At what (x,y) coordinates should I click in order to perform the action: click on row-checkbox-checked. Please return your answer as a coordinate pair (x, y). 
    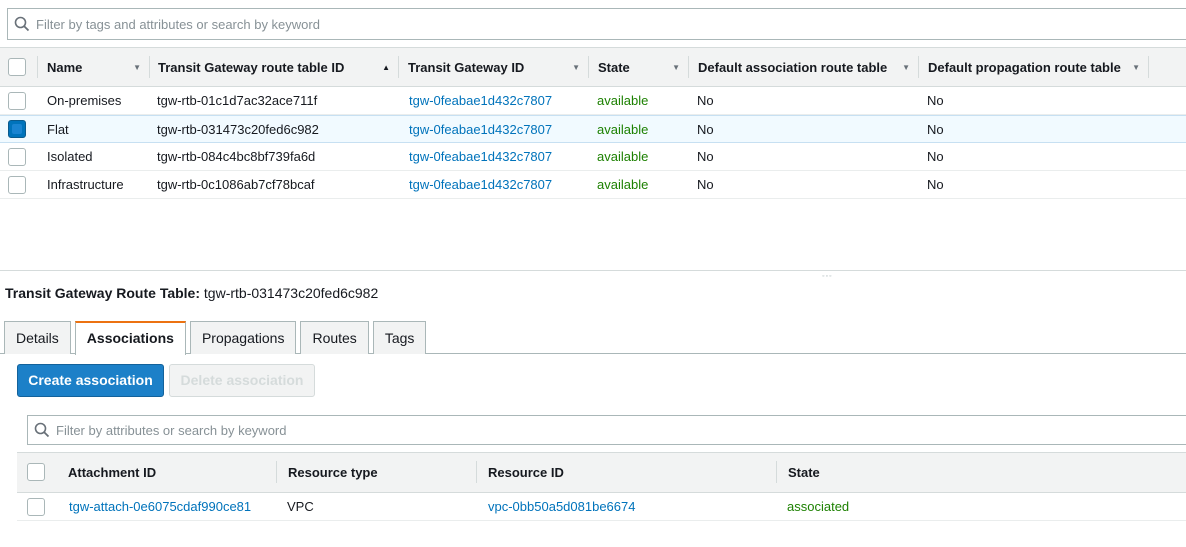
    Looking at the image, I should click on (17, 129).